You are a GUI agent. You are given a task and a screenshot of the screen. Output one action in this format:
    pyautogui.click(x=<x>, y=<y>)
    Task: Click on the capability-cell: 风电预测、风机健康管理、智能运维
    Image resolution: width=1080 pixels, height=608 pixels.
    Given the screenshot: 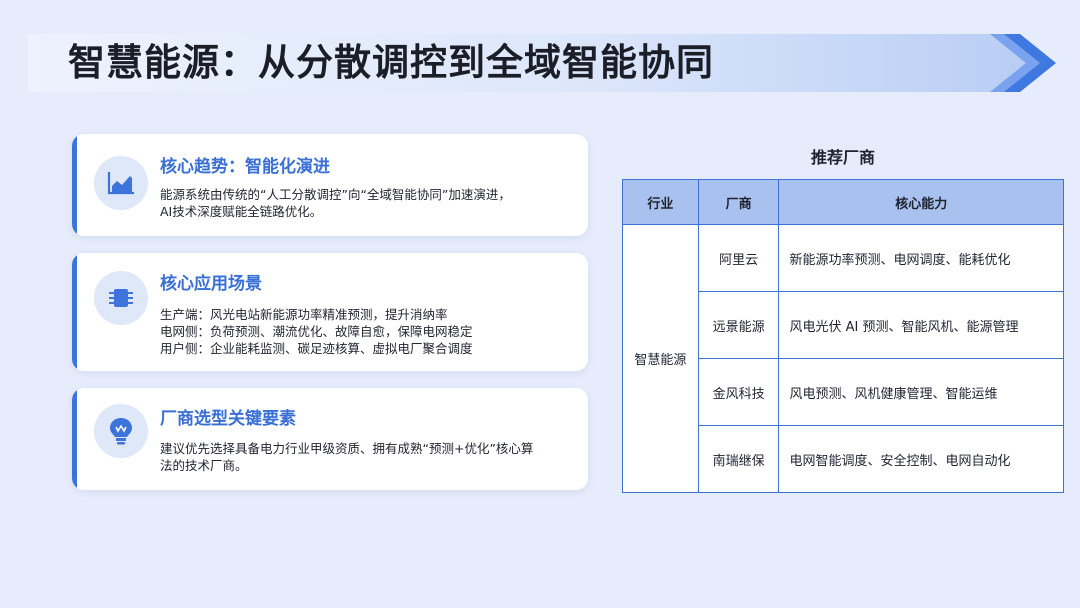 What is the action you would take?
    pyautogui.click(x=921, y=392)
    